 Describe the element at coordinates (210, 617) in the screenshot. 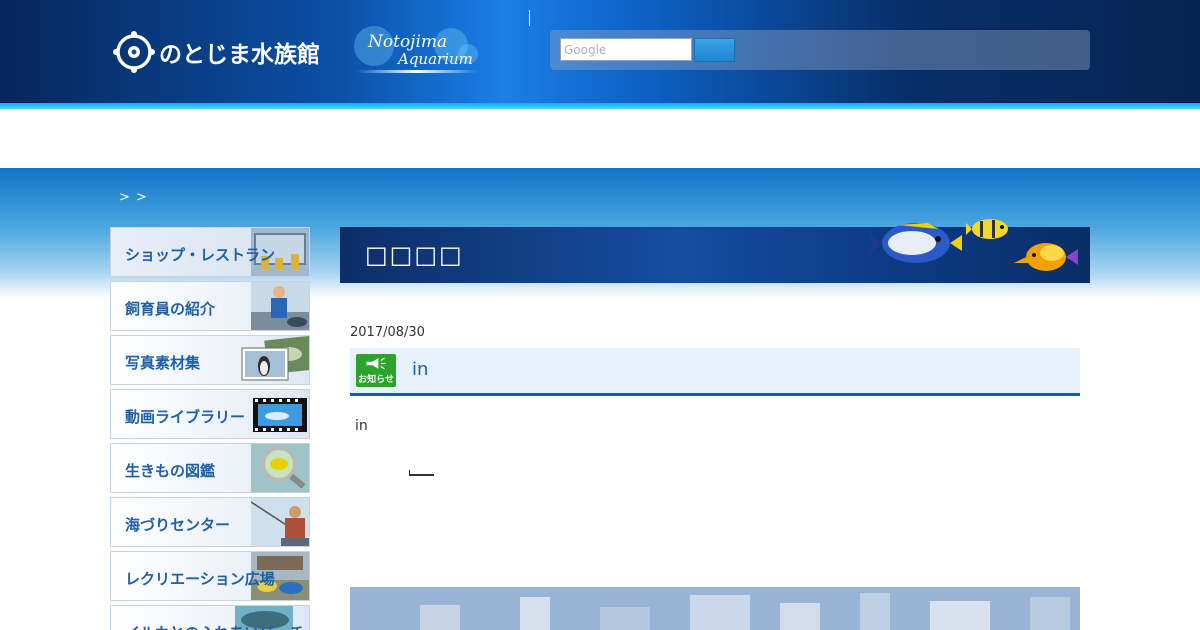

I see `sidebar-item-dolphin-beach: イルカとのふれあいビーチ` at that location.